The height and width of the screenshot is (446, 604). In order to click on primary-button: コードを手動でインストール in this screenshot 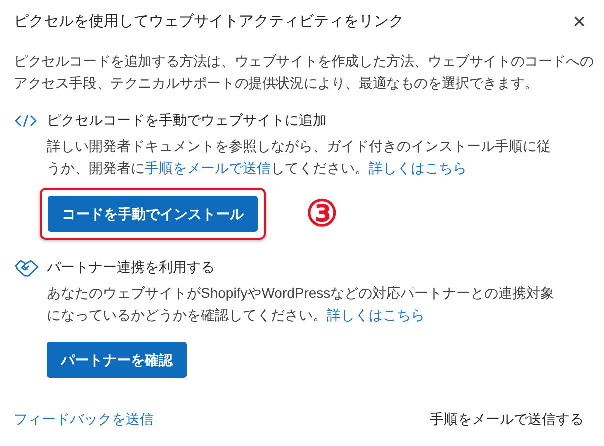, I will do `click(153, 214)`.